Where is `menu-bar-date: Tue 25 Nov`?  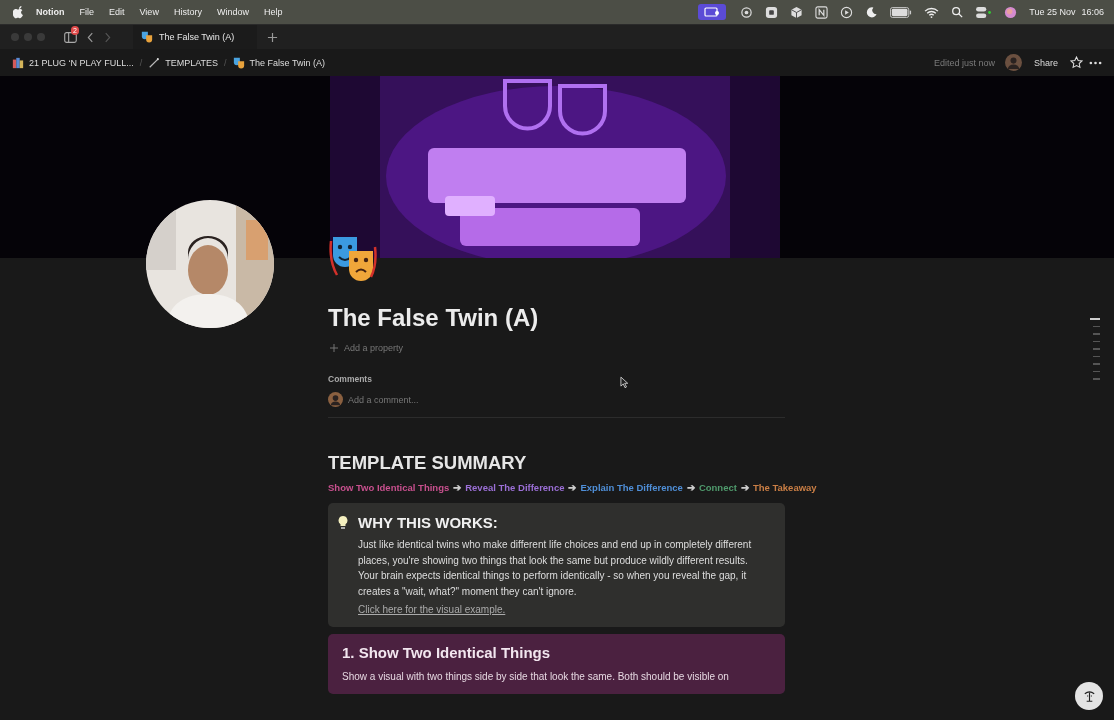 menu-bar-date: Tue 25 Nov is located at coordinates (1052, 12).